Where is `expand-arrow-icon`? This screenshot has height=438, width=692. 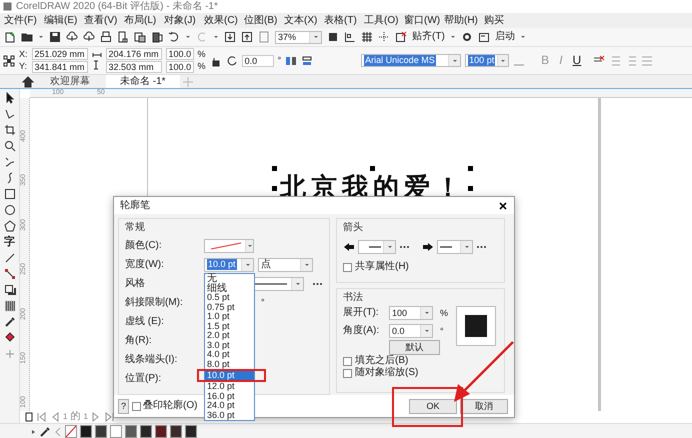
expand-arrow-icon is located at coordinates (33, 432).